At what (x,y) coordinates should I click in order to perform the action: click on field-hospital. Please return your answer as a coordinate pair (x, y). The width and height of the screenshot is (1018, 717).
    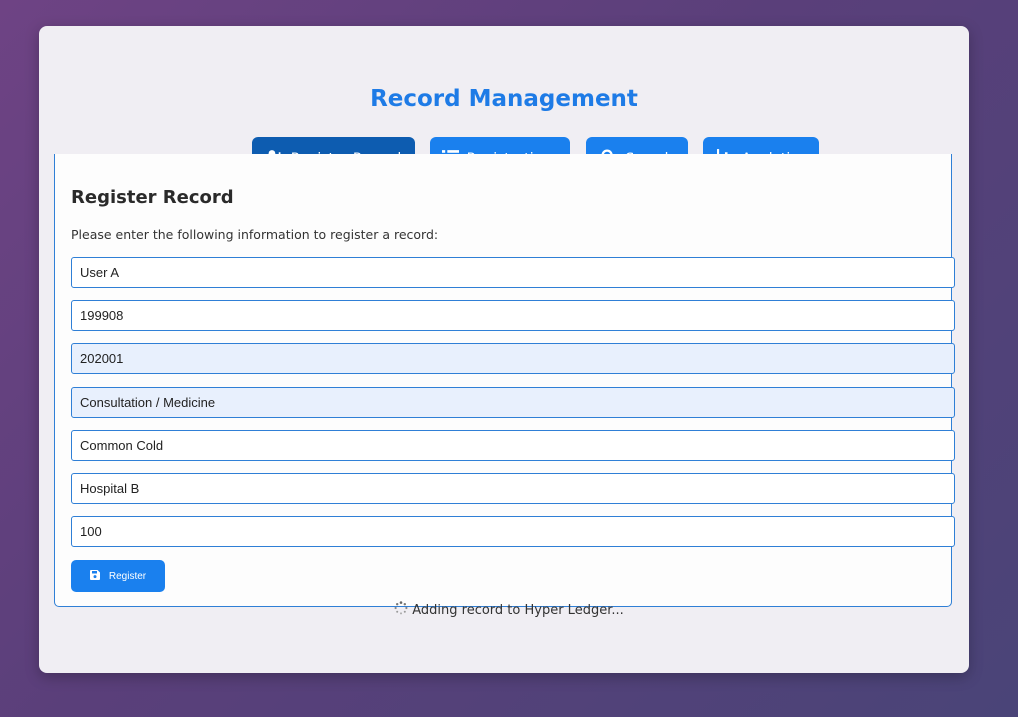
    Looking at the image, I should click on (513, 488).